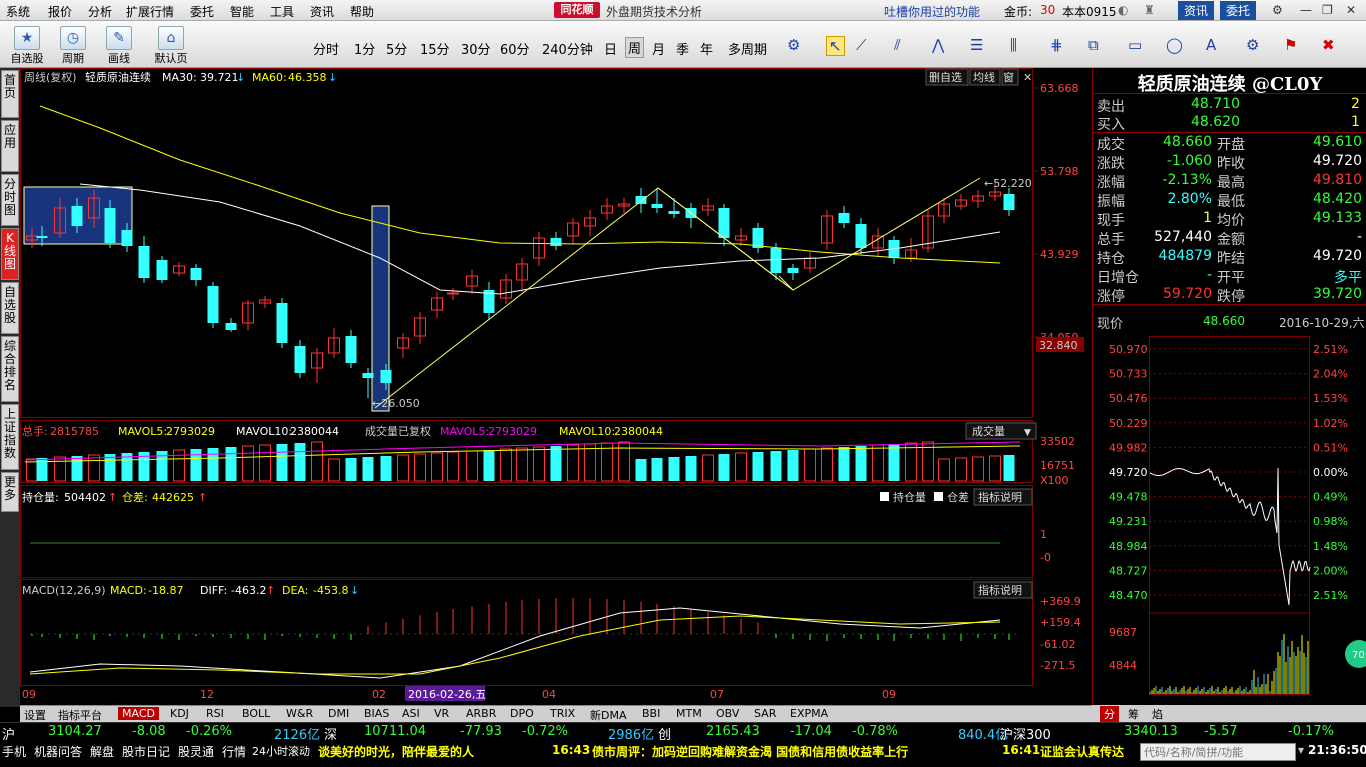  I want to click on tab-sar: SAR, so click(765, 713).